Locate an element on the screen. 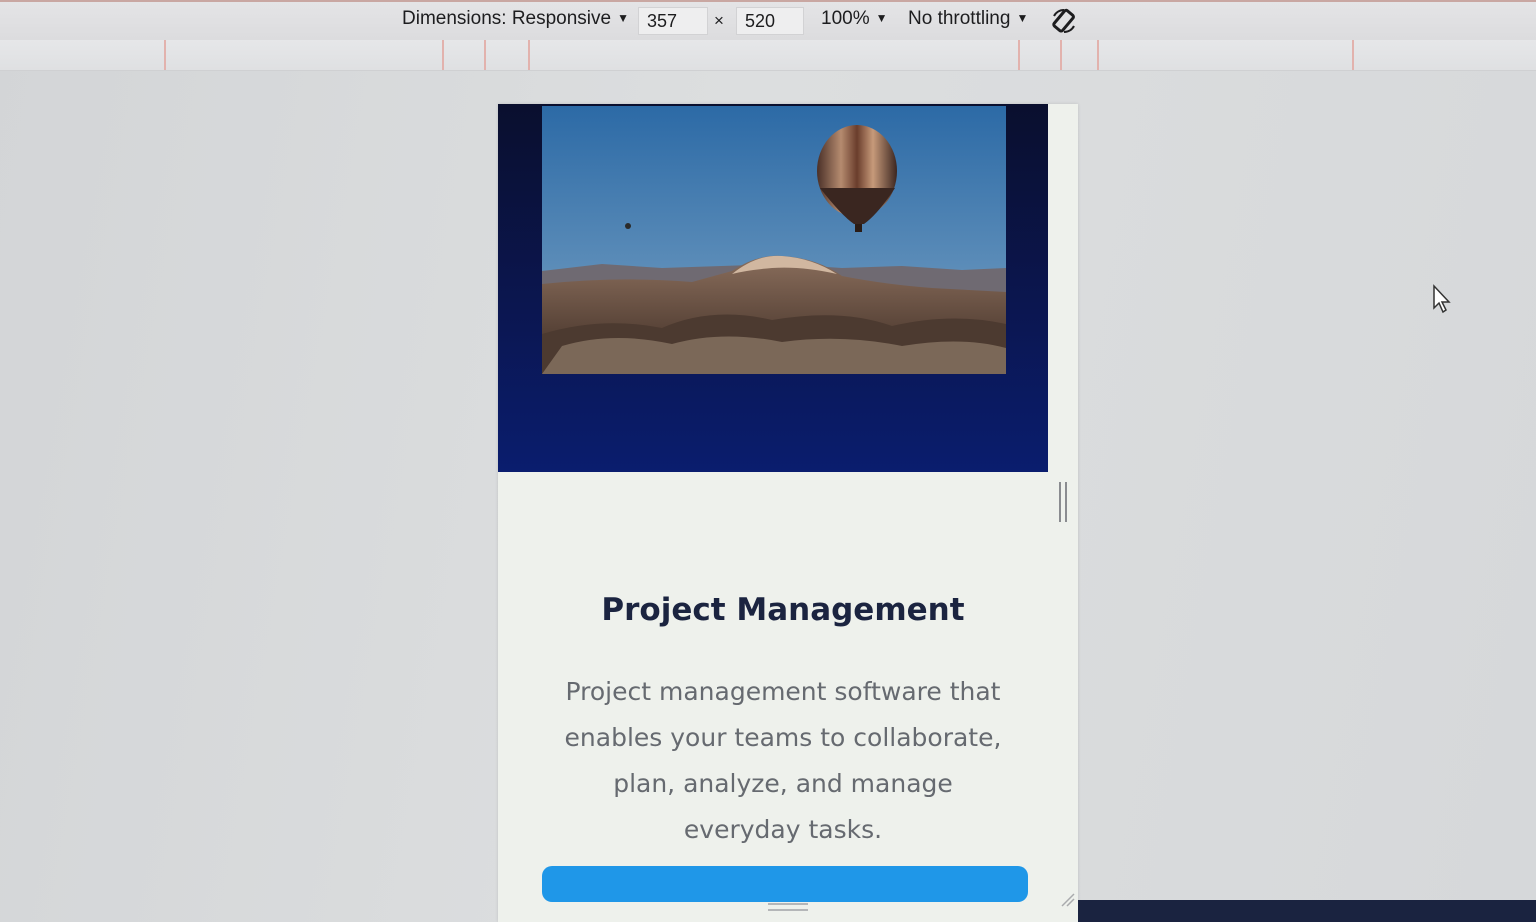 Image resolution: width=1536 pixels, height=922 pixels. resize-handle-bottom is located at coordinates (788, 907).